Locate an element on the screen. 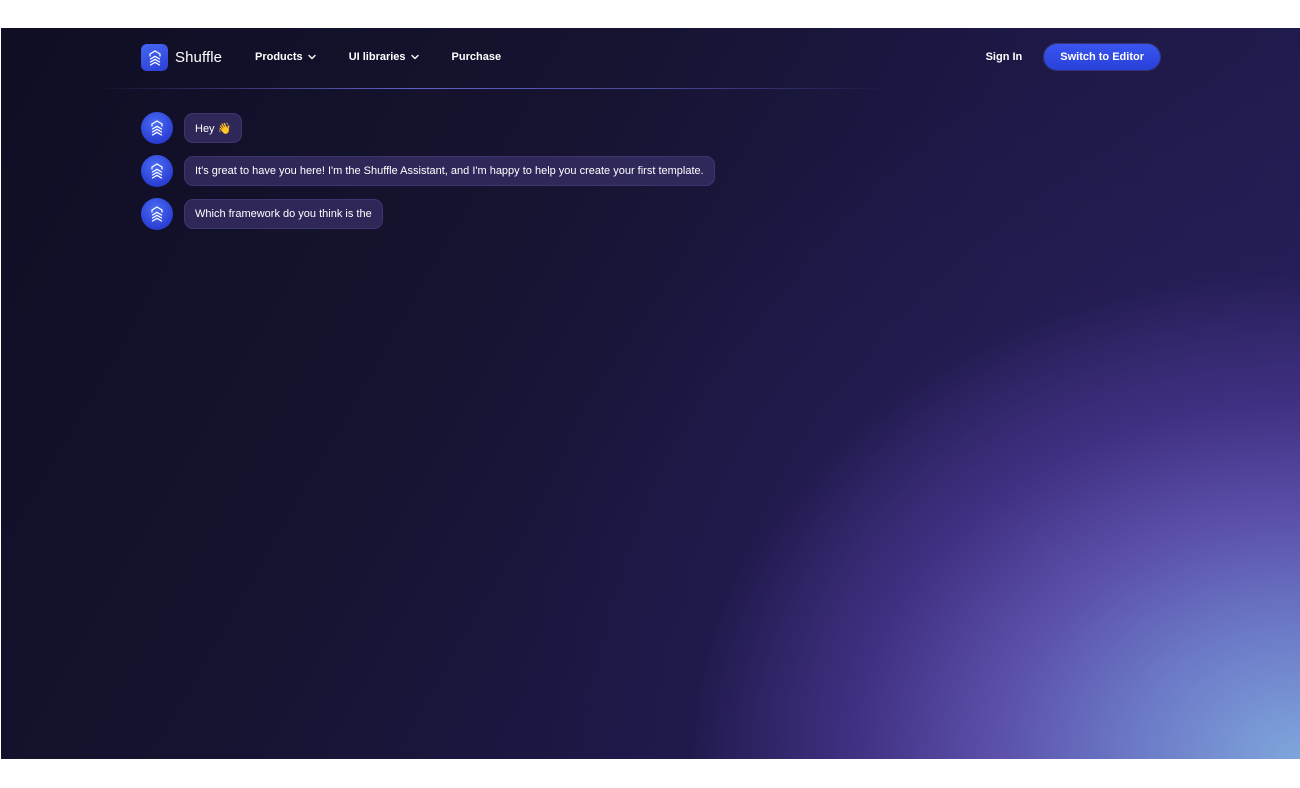 This screenshot has height=788, width=1300. main-menu: Products UI libraries Purchase is located at coordinates (394, 57).